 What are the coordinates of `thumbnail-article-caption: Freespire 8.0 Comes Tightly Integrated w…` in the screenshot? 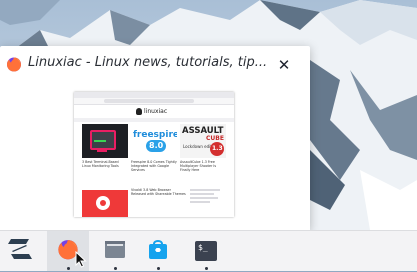 It's located at (154, 166).